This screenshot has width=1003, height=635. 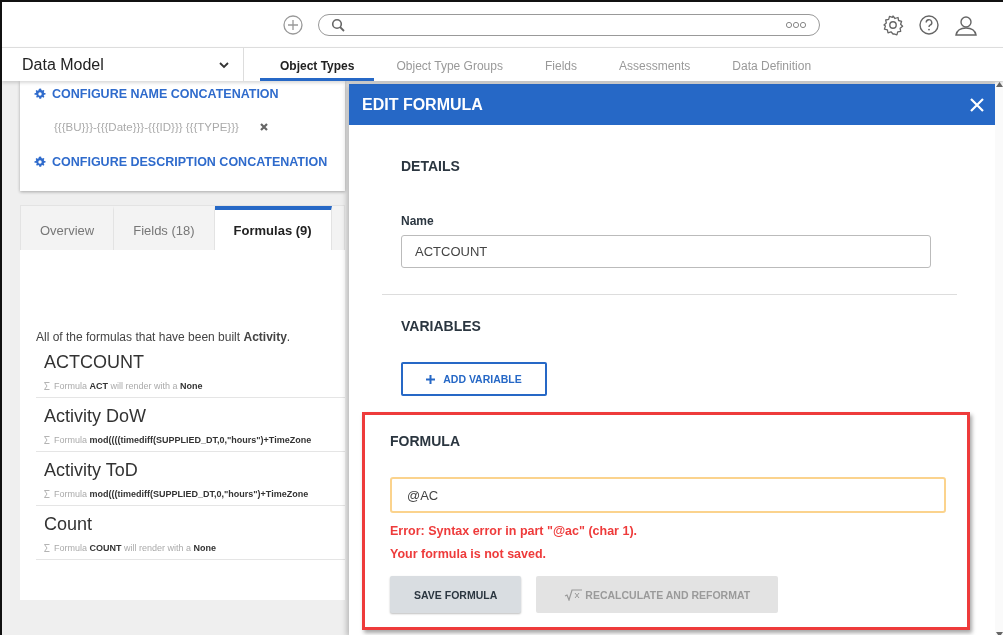 What do you see at coordinates (668, 495) in the screenshot?
I see `formula-field: @AC` at bounding box center [668, 495].